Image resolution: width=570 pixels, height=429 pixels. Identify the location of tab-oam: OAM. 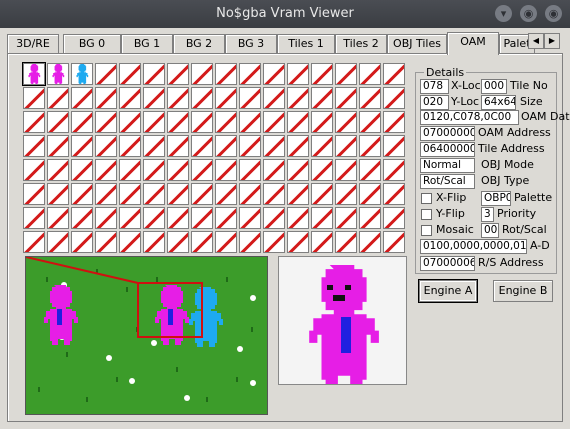
(473, 43).